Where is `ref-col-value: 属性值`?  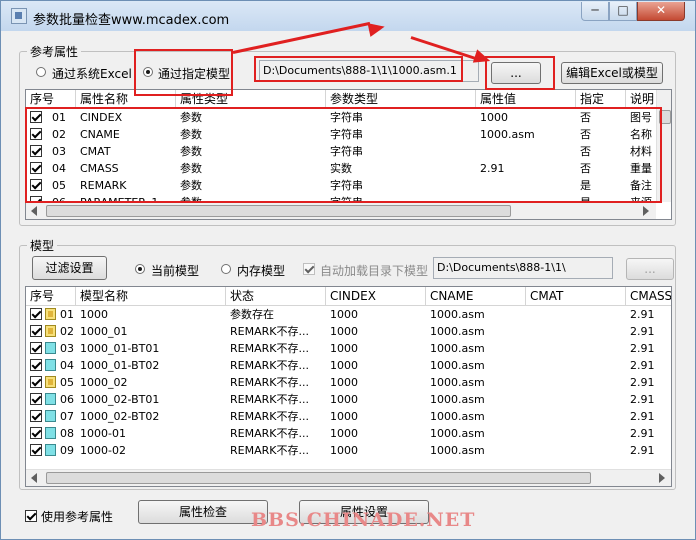 ref-col-value: 属性值 is located at coordinates (526, 99).